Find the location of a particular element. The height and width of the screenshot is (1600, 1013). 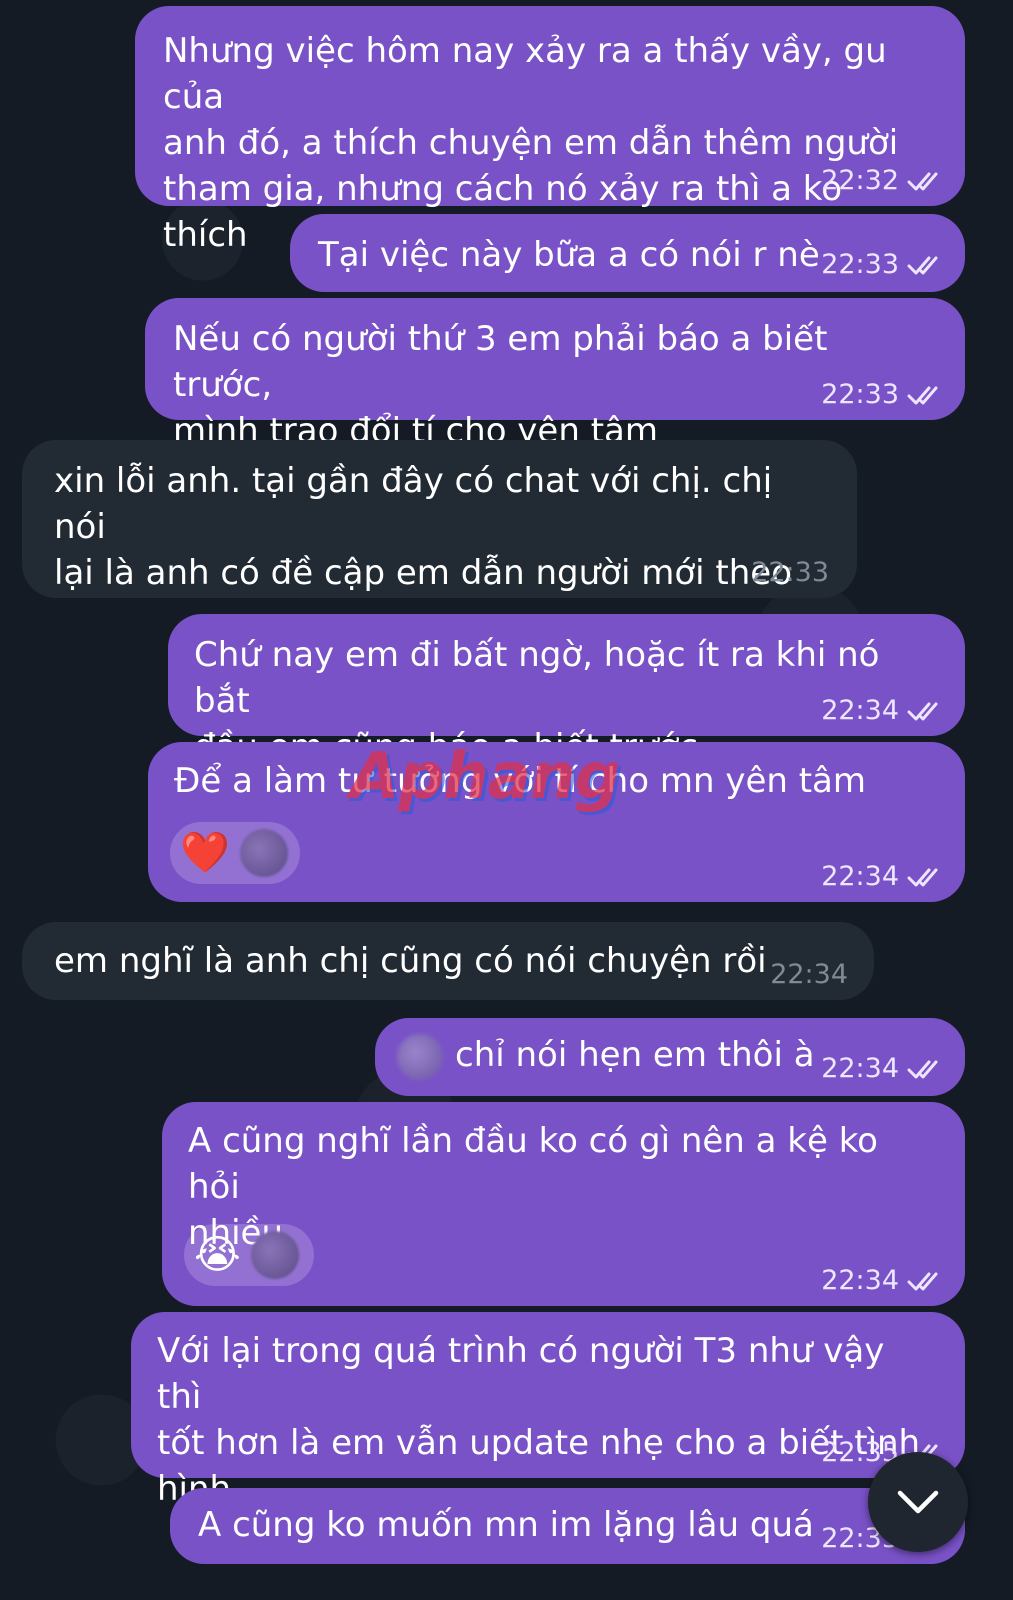

crying-reaction: 😭 is located at coordinates (217, 1255).